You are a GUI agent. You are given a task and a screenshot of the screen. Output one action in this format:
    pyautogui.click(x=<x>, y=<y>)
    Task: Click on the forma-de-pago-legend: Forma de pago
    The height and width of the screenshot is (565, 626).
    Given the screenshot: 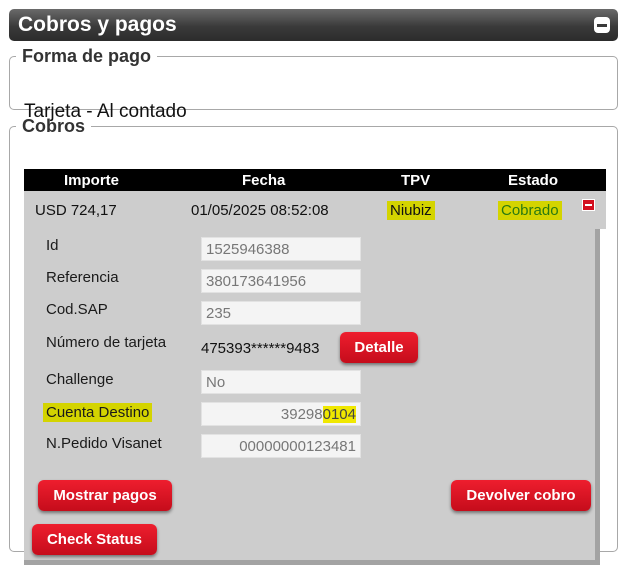 What is the action you would take?
    pyautogui.click(x=87, y=56)
    